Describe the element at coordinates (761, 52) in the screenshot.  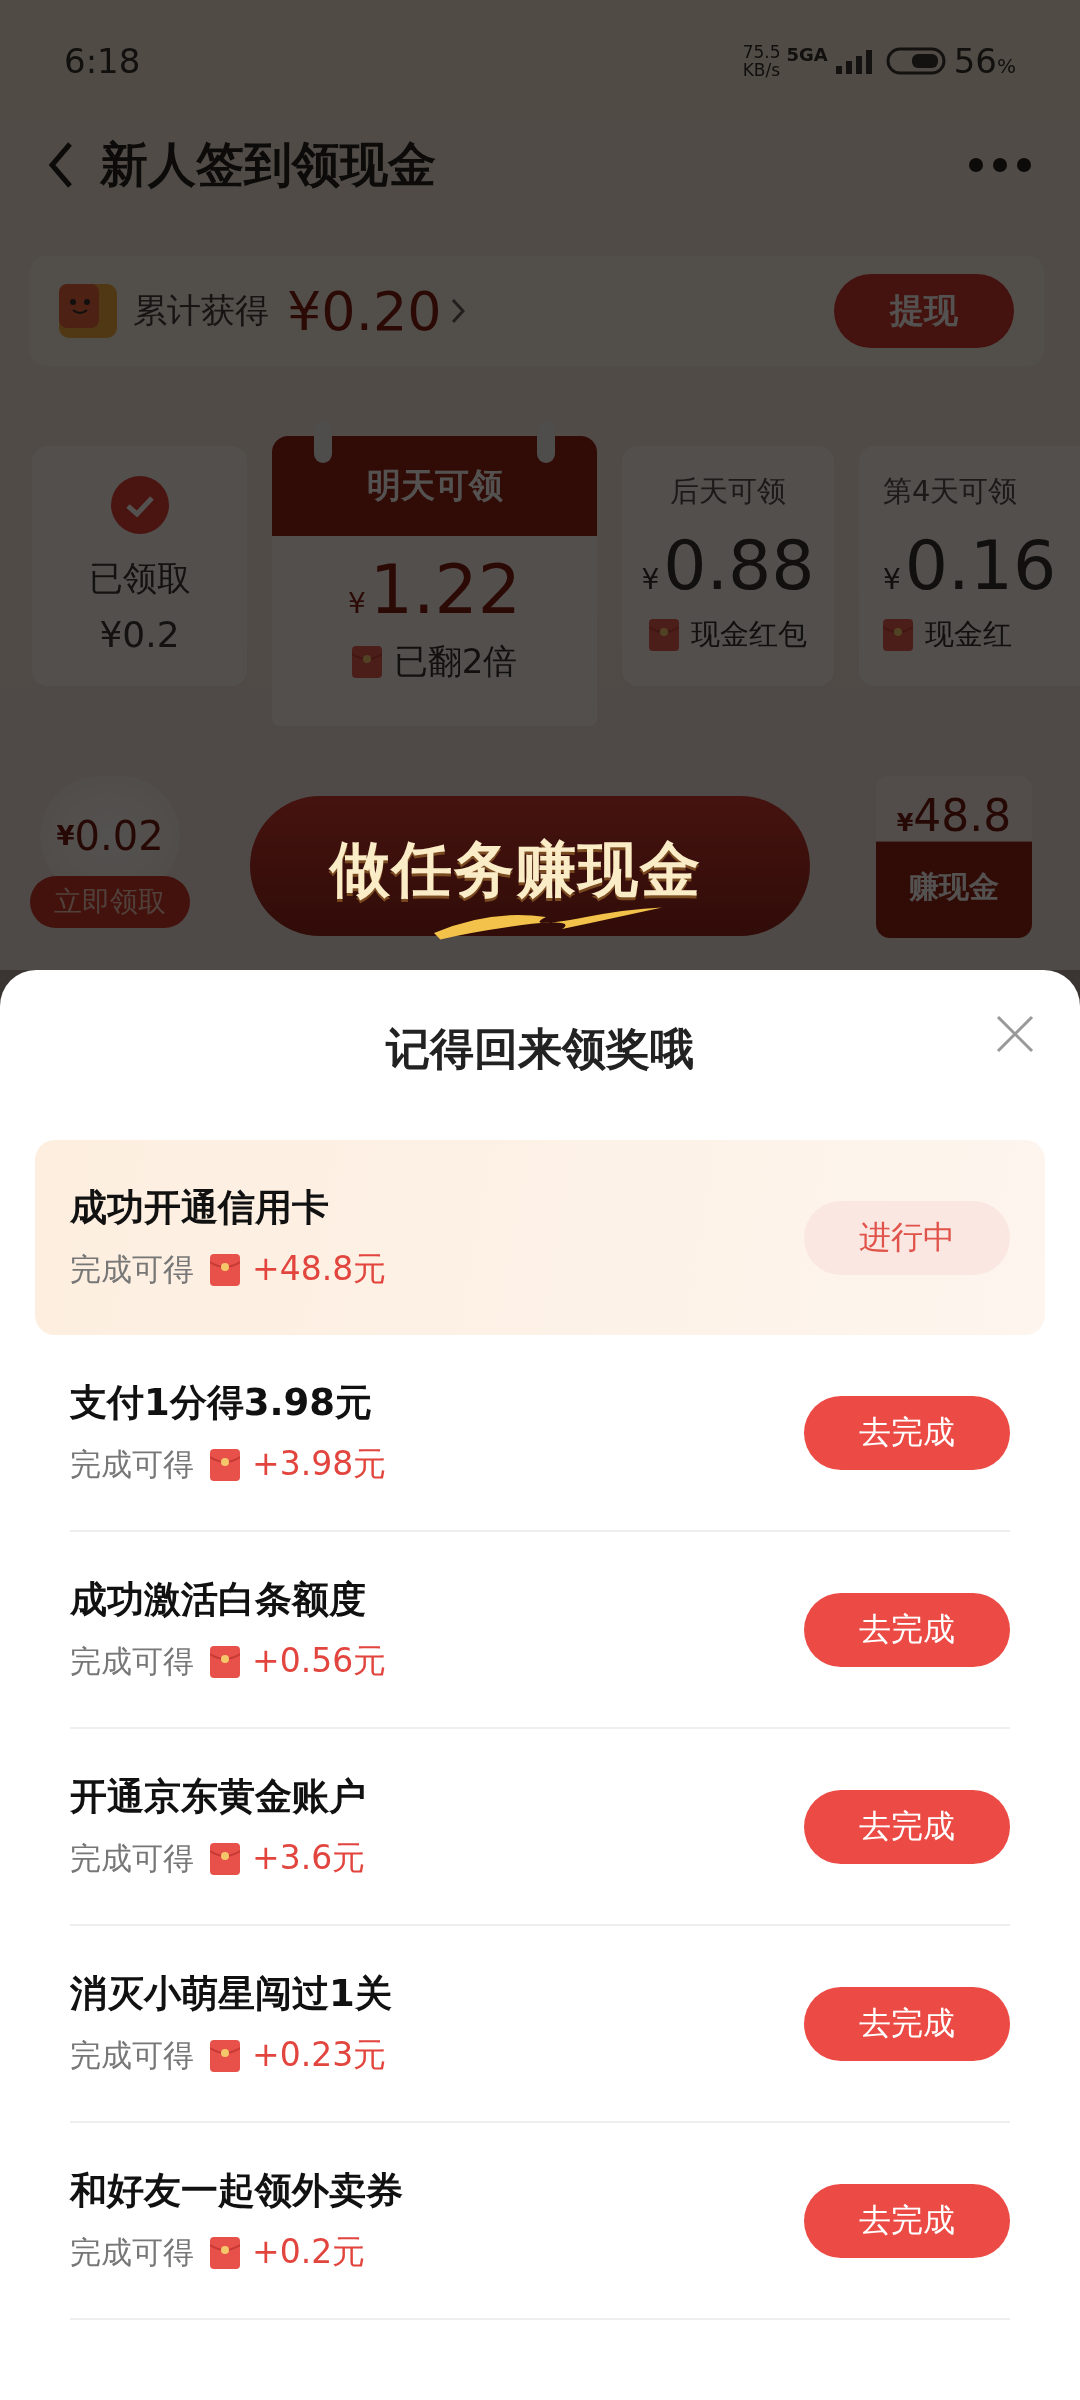
I see `network-speed-value: 75.5` at that location.